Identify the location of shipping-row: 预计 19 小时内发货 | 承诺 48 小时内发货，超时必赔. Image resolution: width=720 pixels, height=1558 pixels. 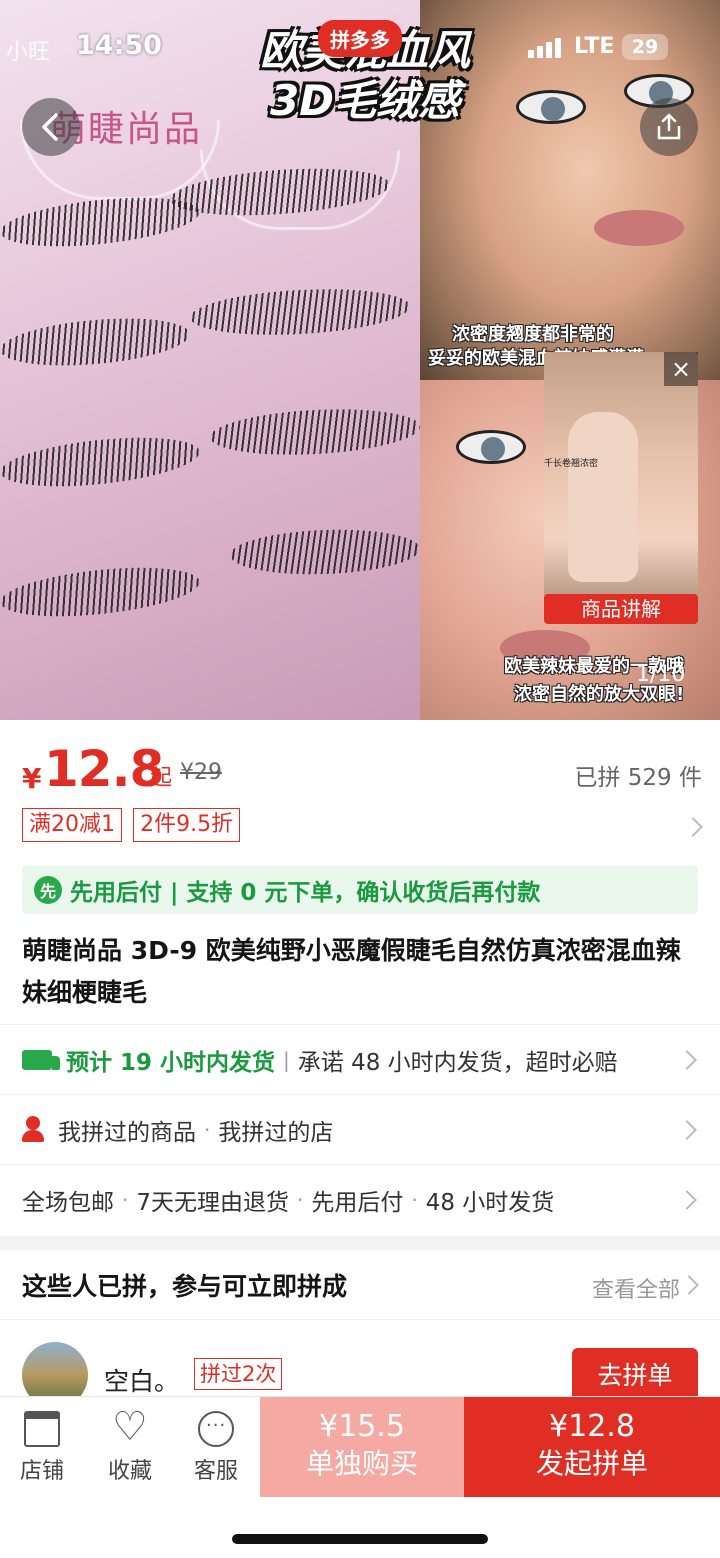
(360, 1059).